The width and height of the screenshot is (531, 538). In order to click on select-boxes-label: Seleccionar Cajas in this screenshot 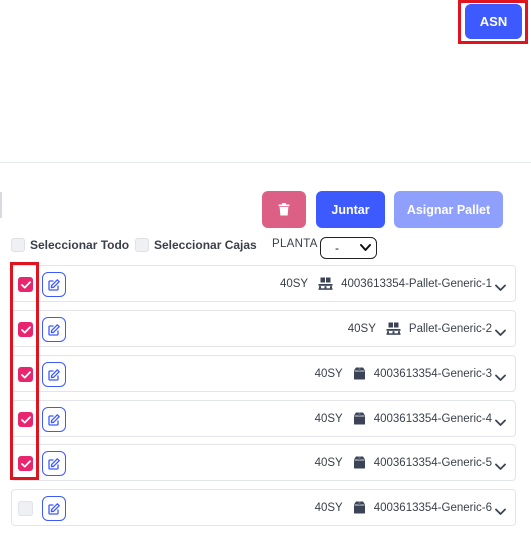, I will do `click(205, 245)`.